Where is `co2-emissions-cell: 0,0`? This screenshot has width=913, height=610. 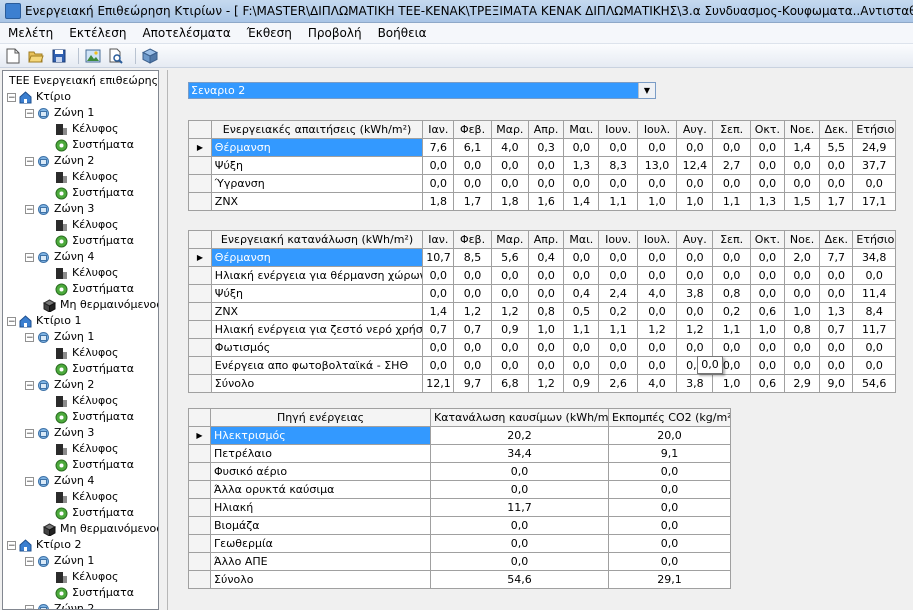
co2-emissions-cell: 0,0 is located at coordinates (669, 561).